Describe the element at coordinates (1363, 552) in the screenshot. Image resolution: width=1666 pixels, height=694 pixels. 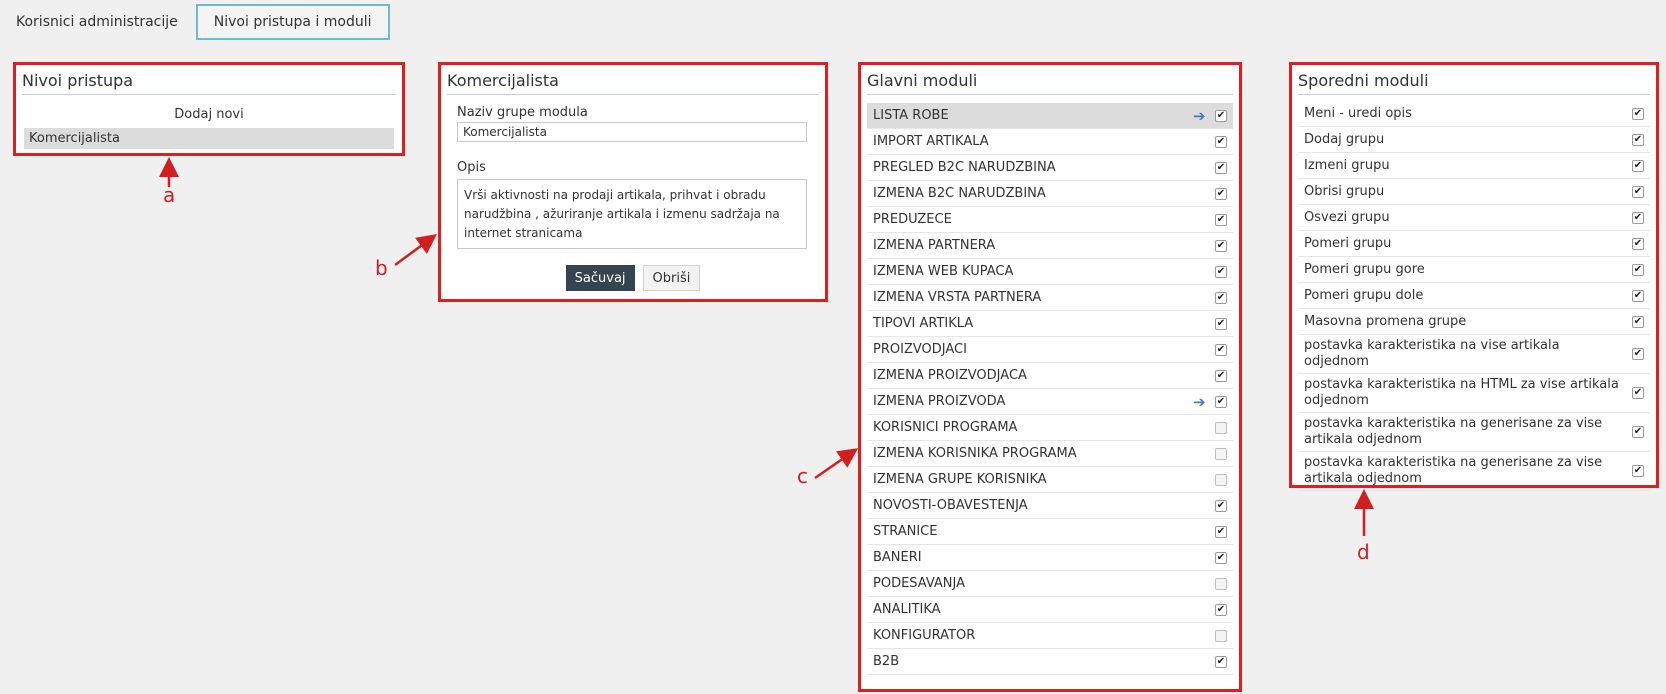
I see `annotation-label-d: d` at that location.